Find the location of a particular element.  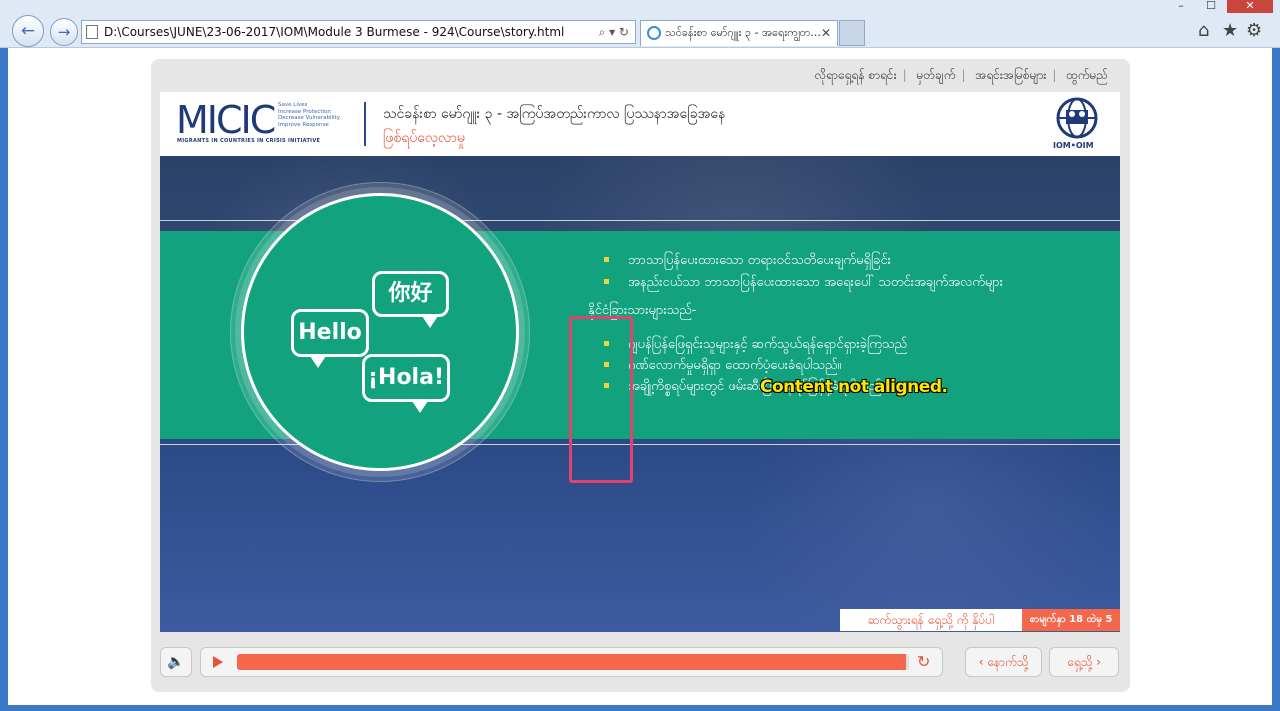

close-window-button: ✕ is located at coordinates (1250, 6).